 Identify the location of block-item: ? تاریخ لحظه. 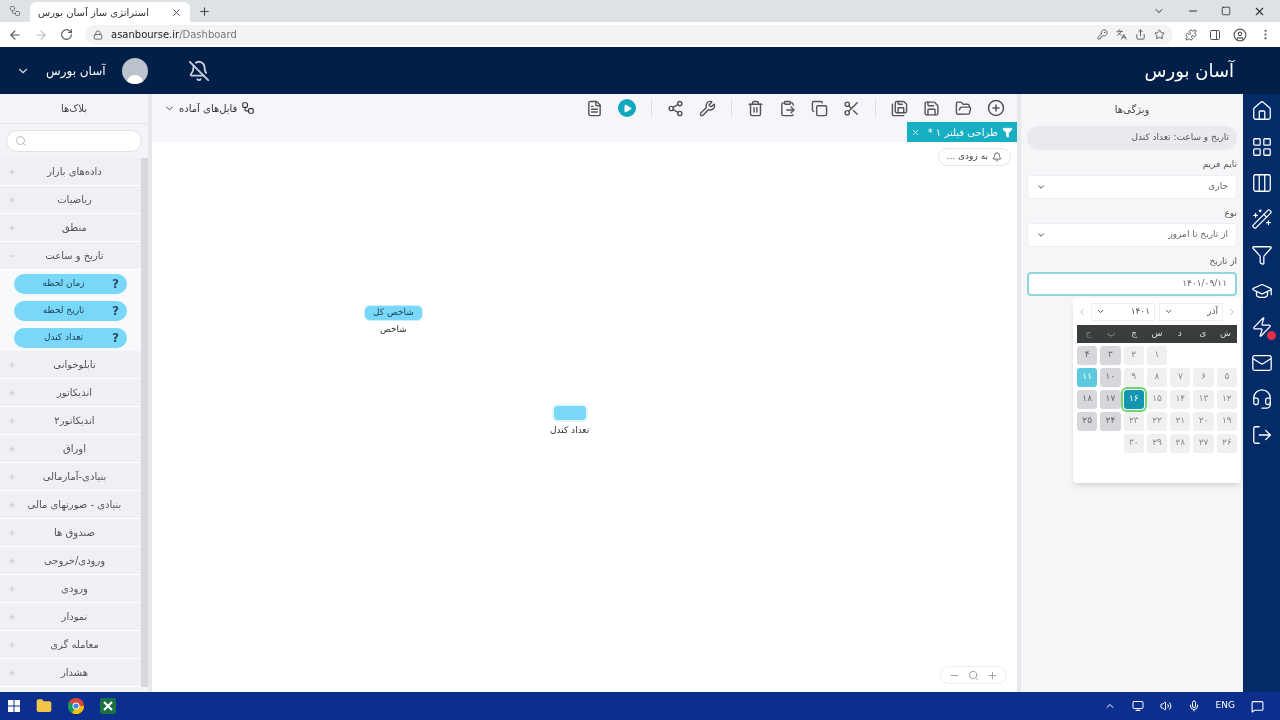
(70, 310).